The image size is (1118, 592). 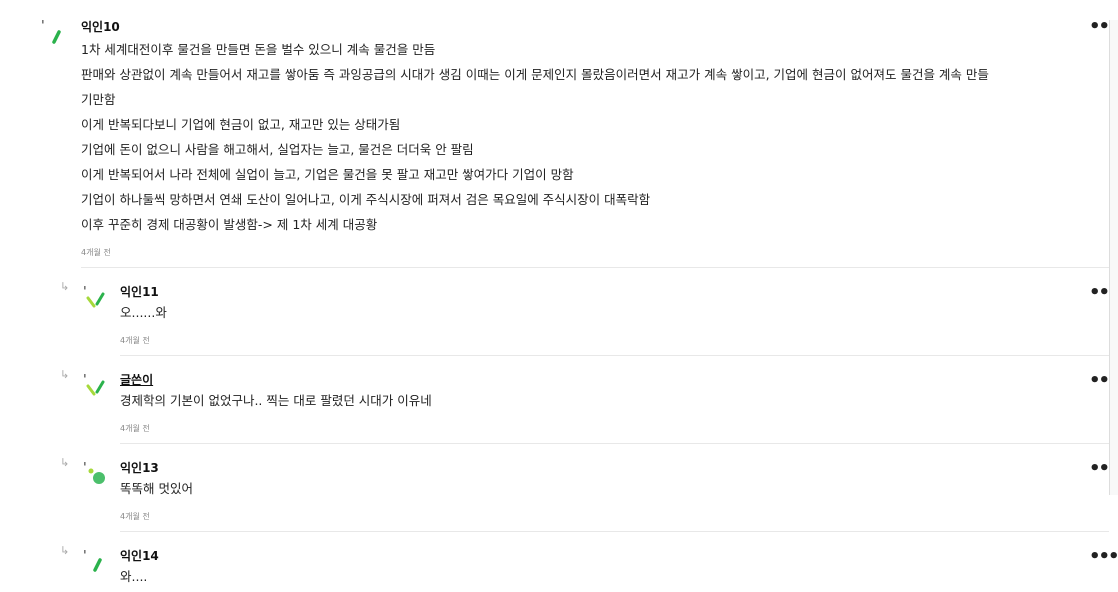 What do you see at coordinates (139, 291) in the screenshot?
I see `comment-author: 익인11` at bounding box center [139, 291].